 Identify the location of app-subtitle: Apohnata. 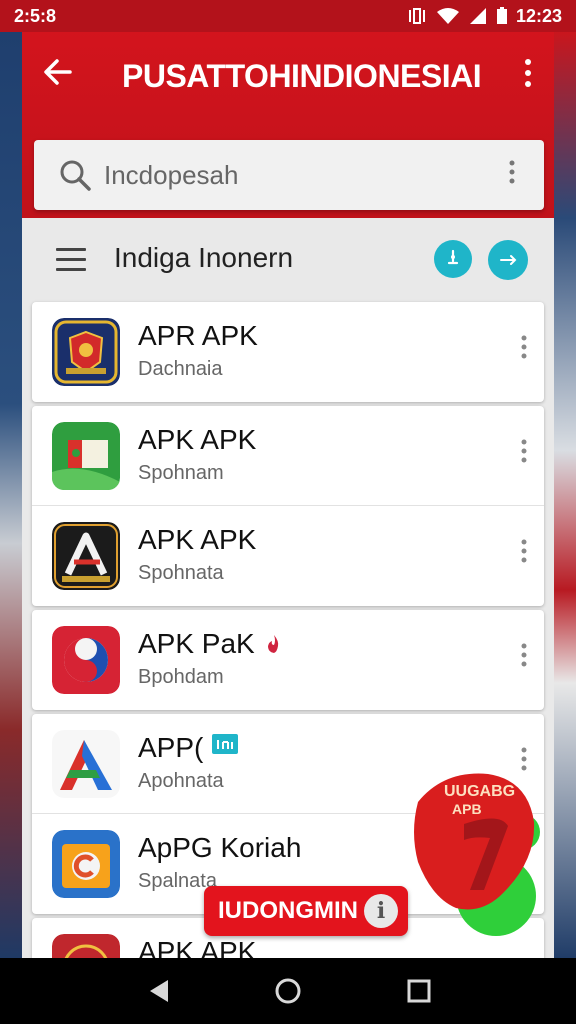
(181, 781).